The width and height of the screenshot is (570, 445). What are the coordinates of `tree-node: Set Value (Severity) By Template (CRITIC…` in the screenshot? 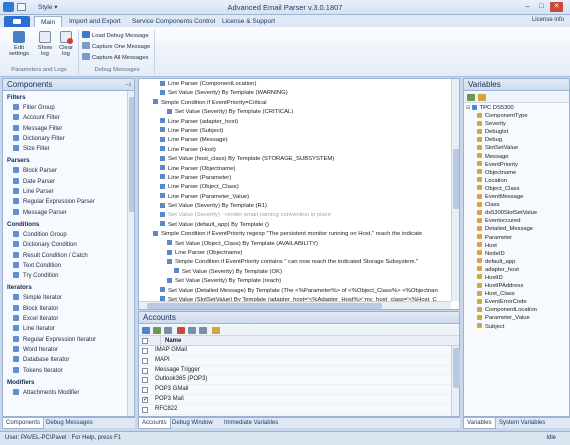 It's located at (299, 112).